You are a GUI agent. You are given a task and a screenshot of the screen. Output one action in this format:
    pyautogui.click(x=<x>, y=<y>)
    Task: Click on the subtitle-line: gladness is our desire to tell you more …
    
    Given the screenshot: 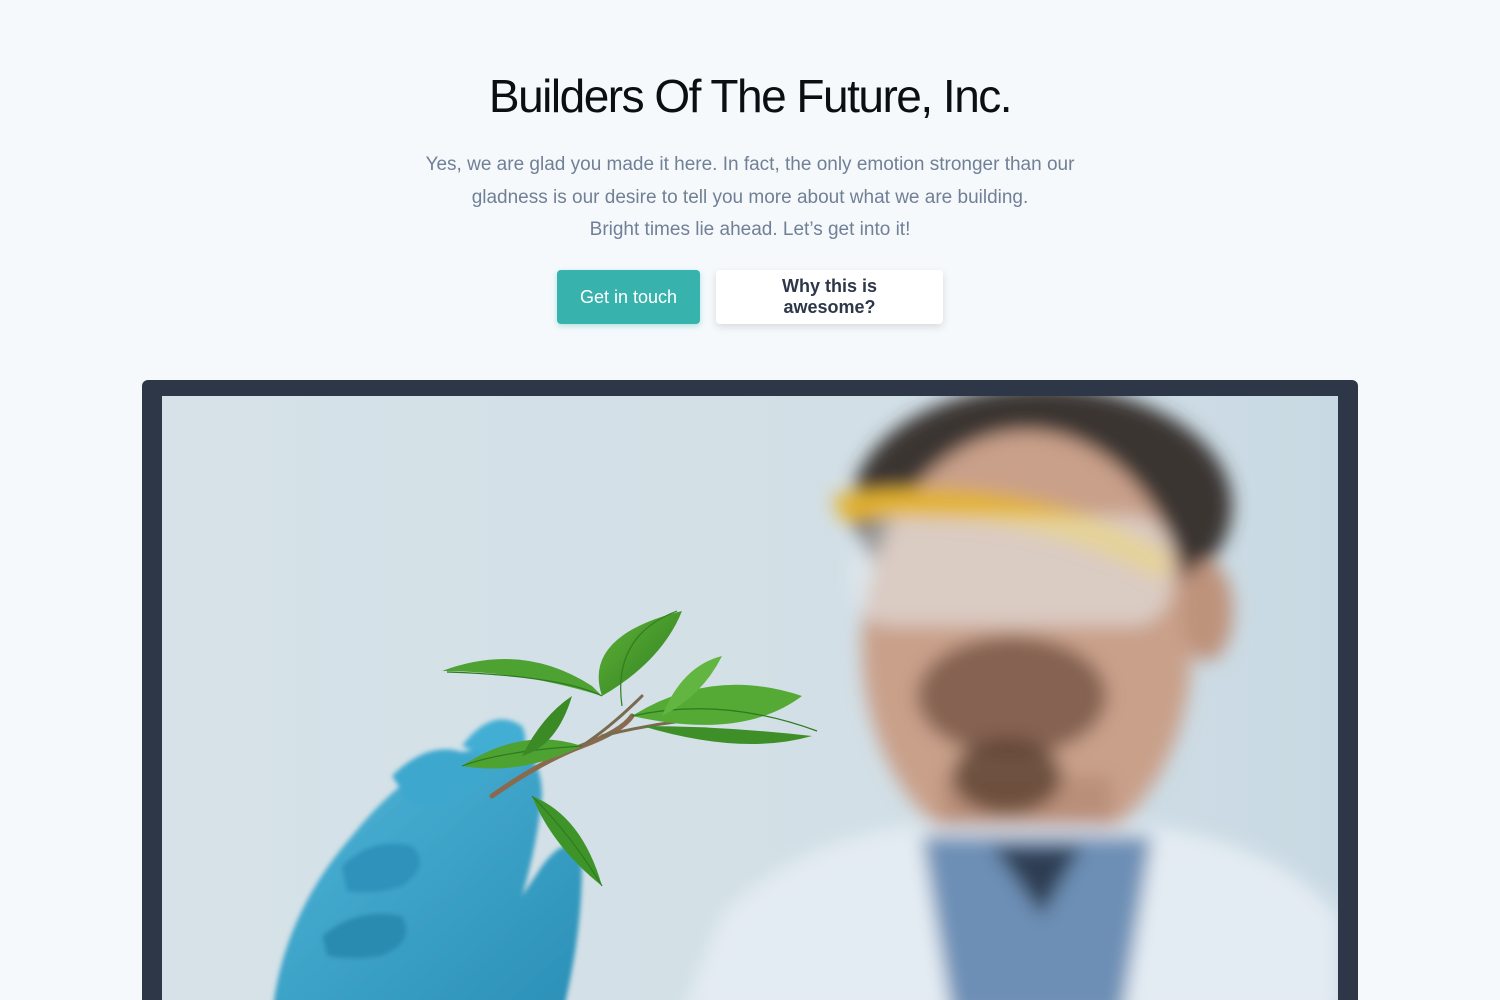 What is the action you would take?
    pyautogui.click(x=750, y=197)
    